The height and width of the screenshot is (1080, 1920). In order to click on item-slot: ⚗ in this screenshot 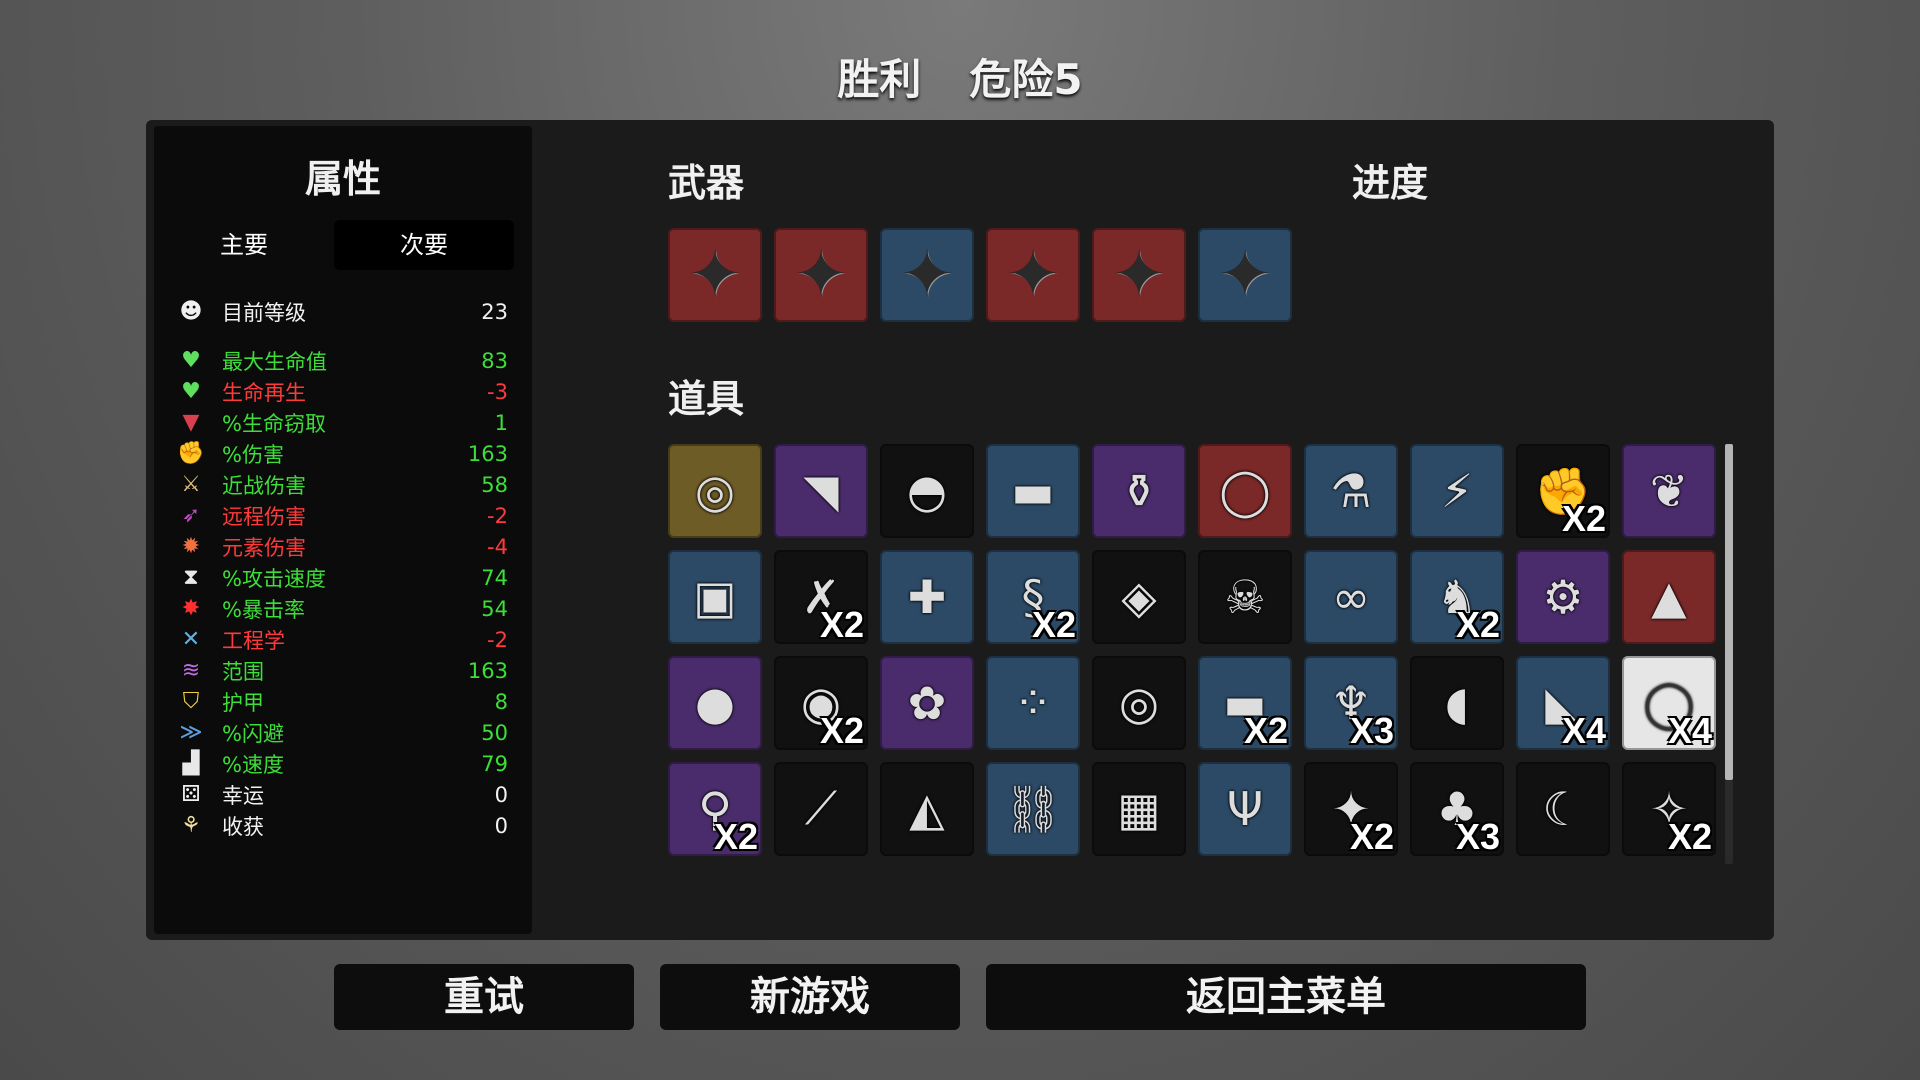, I will do `click(1351, 491)`.